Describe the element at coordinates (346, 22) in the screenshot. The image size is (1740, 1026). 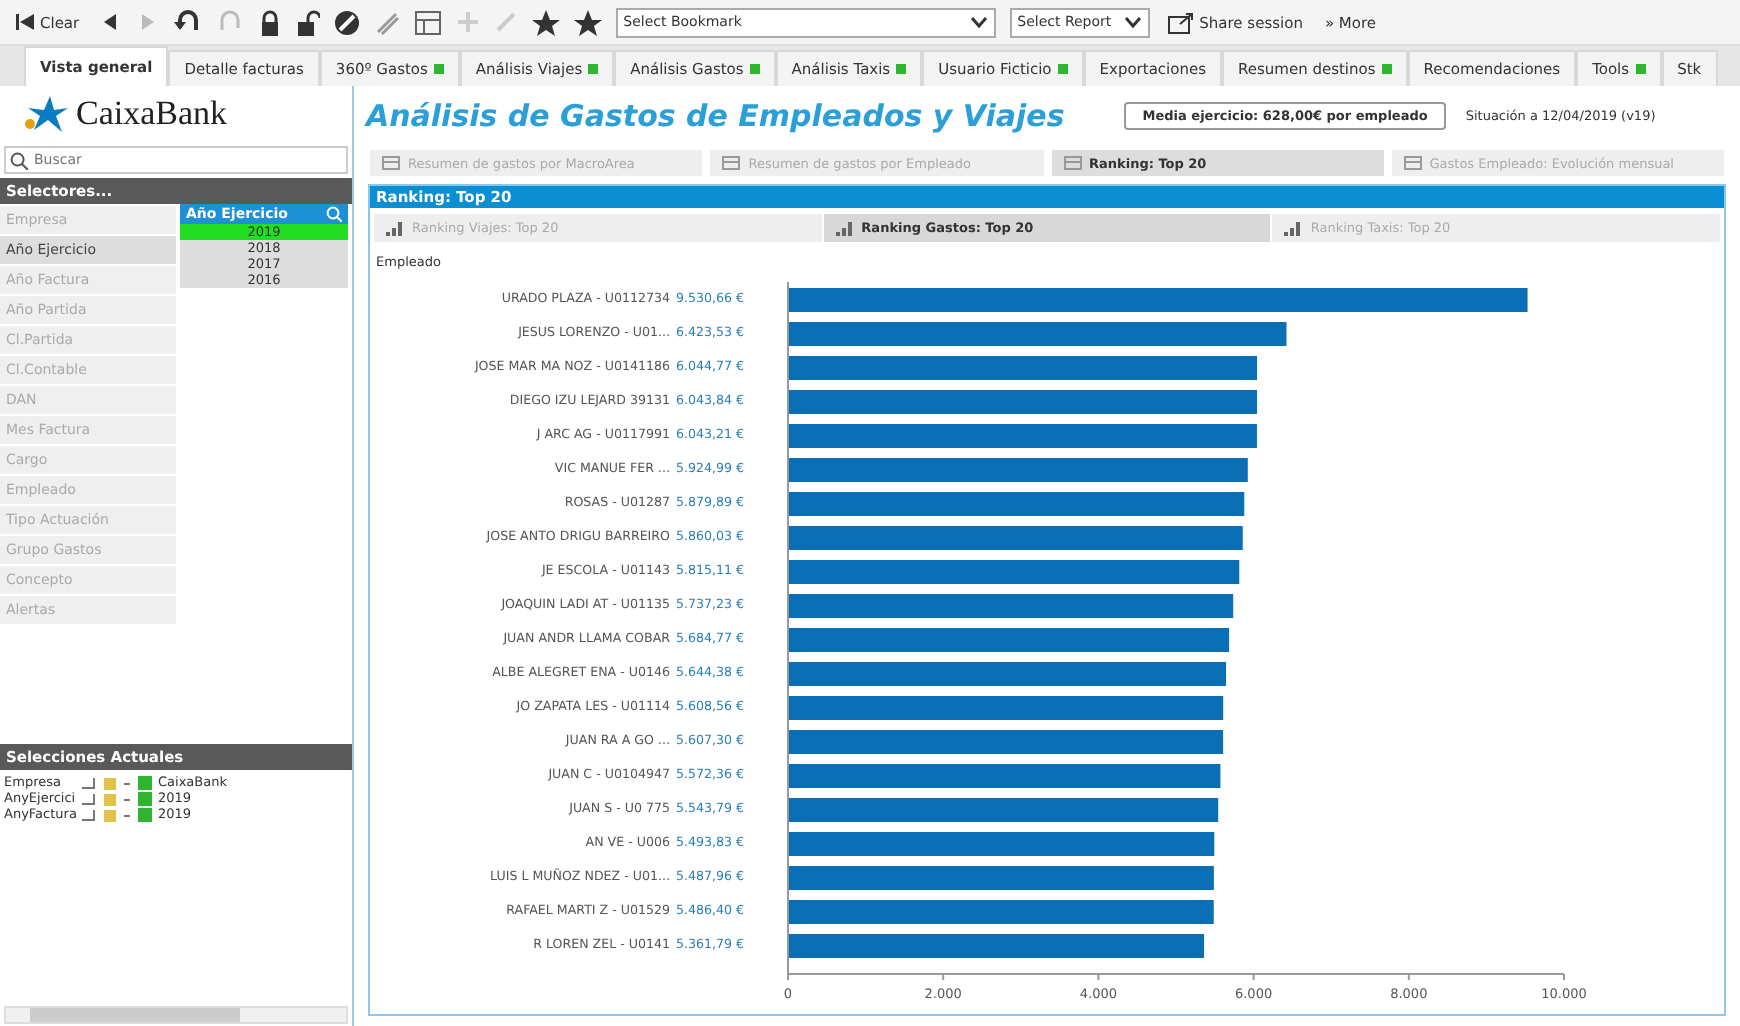
I see `clear-icon` at that location.